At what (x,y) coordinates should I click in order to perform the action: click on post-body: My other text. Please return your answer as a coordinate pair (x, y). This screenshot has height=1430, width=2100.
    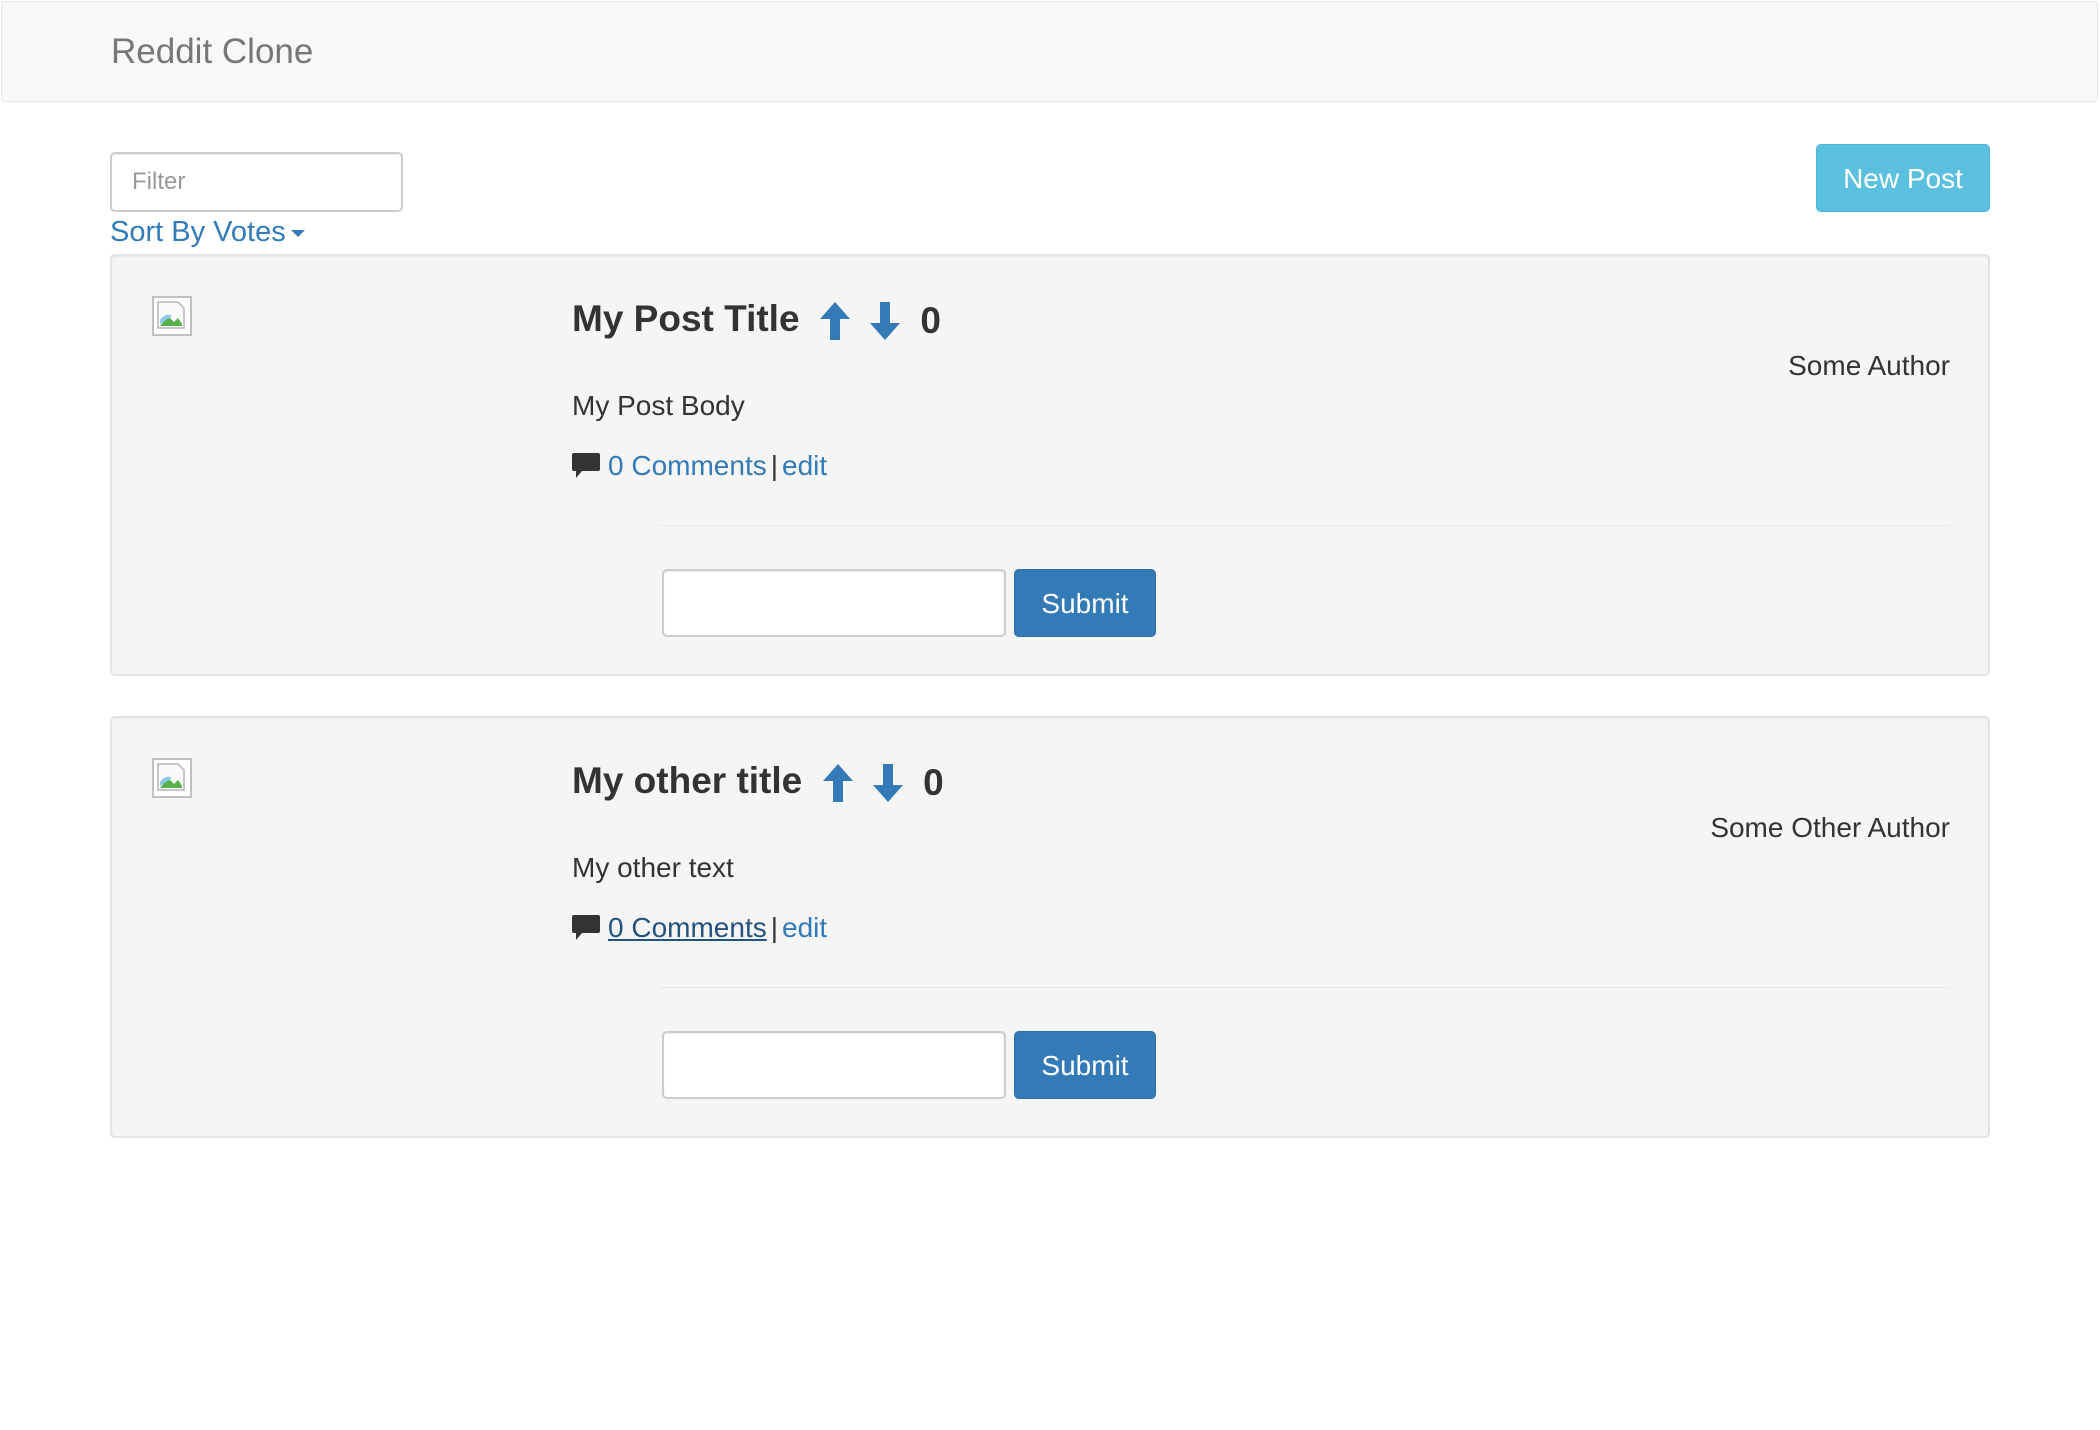
    Looking at the image, I should click on (653, 867).